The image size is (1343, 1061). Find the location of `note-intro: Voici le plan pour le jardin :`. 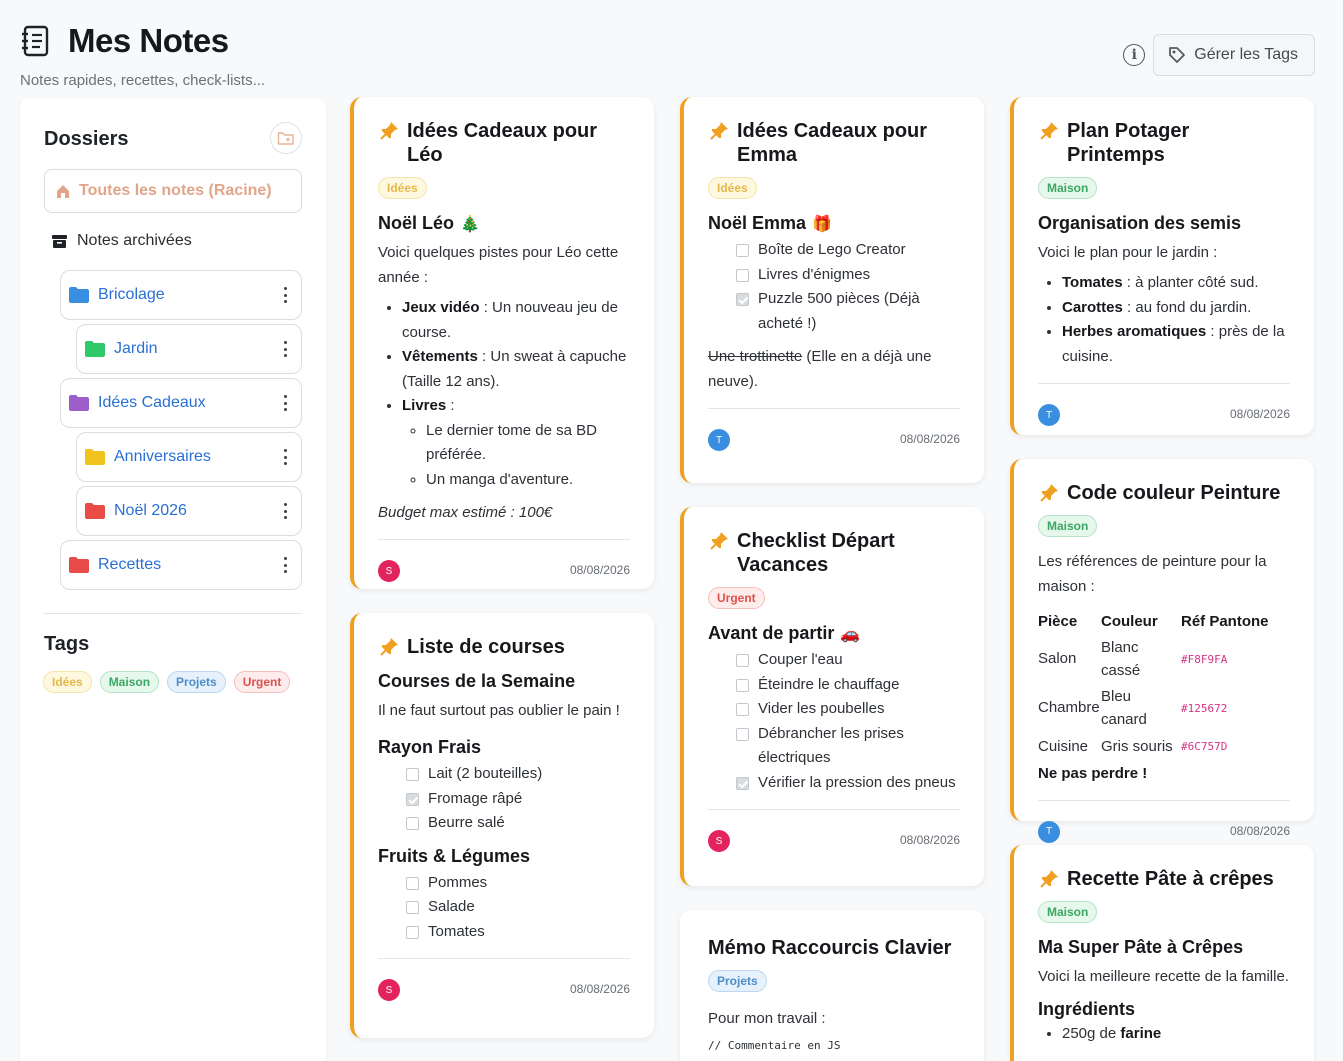

note-intro: Voici le plan pour le jardin : is located at coordinates (1128, 252).